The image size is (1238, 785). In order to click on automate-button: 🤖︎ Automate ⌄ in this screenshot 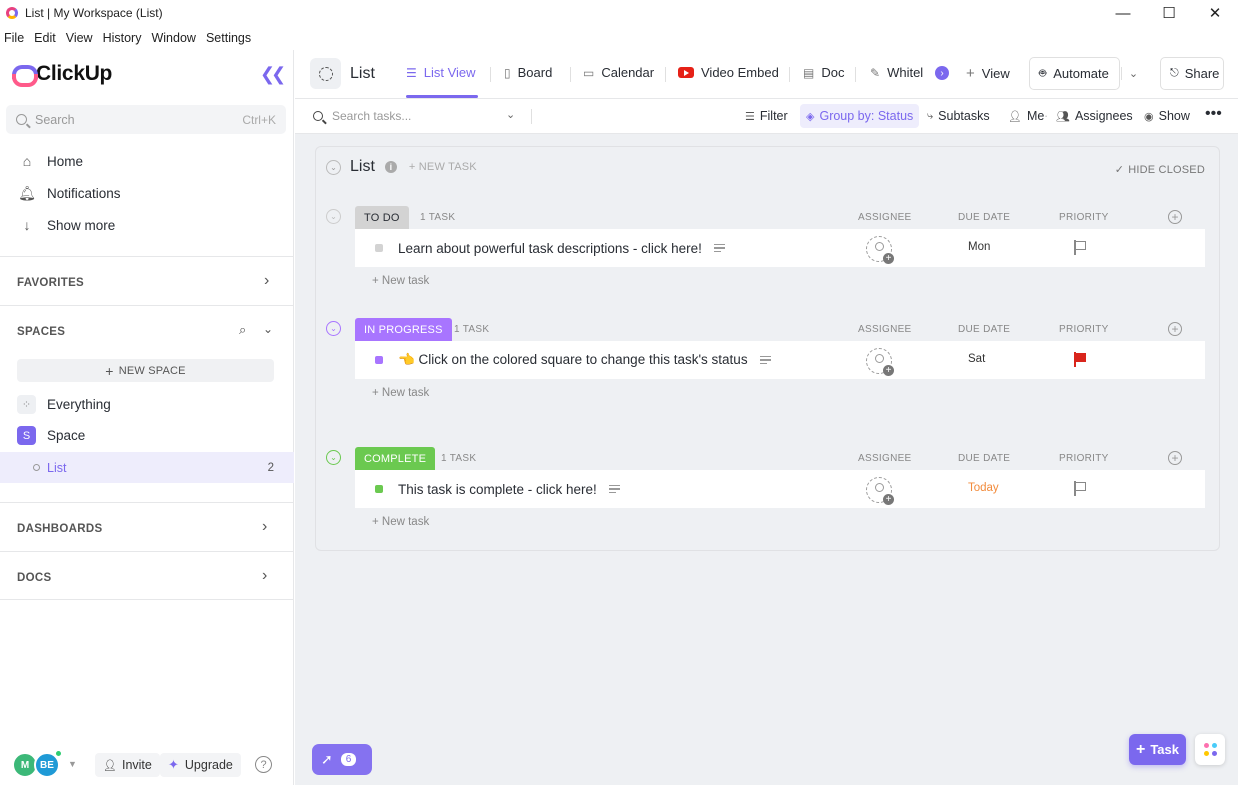, I will do `click(1083, 73)`.